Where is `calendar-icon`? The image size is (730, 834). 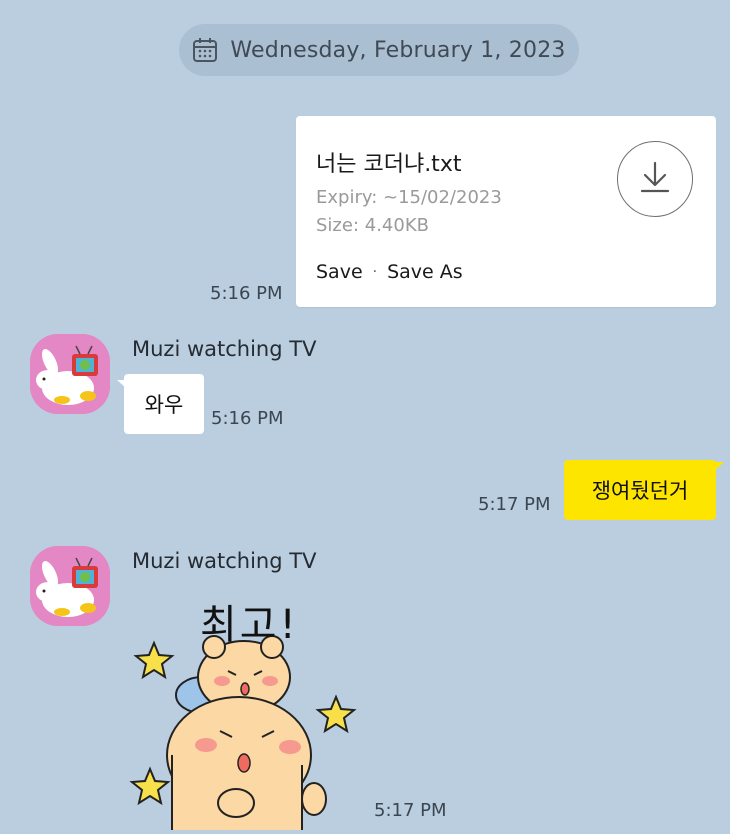 calendar-icon is located at coordinates (205, 50).